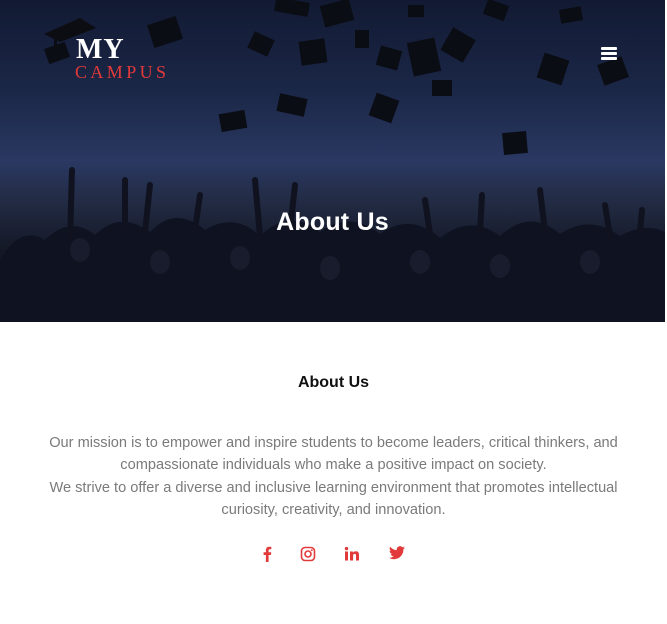 The width and height of the screenshot is (667, 624). I want to click on section-heading: About Us, so click(333, 382).